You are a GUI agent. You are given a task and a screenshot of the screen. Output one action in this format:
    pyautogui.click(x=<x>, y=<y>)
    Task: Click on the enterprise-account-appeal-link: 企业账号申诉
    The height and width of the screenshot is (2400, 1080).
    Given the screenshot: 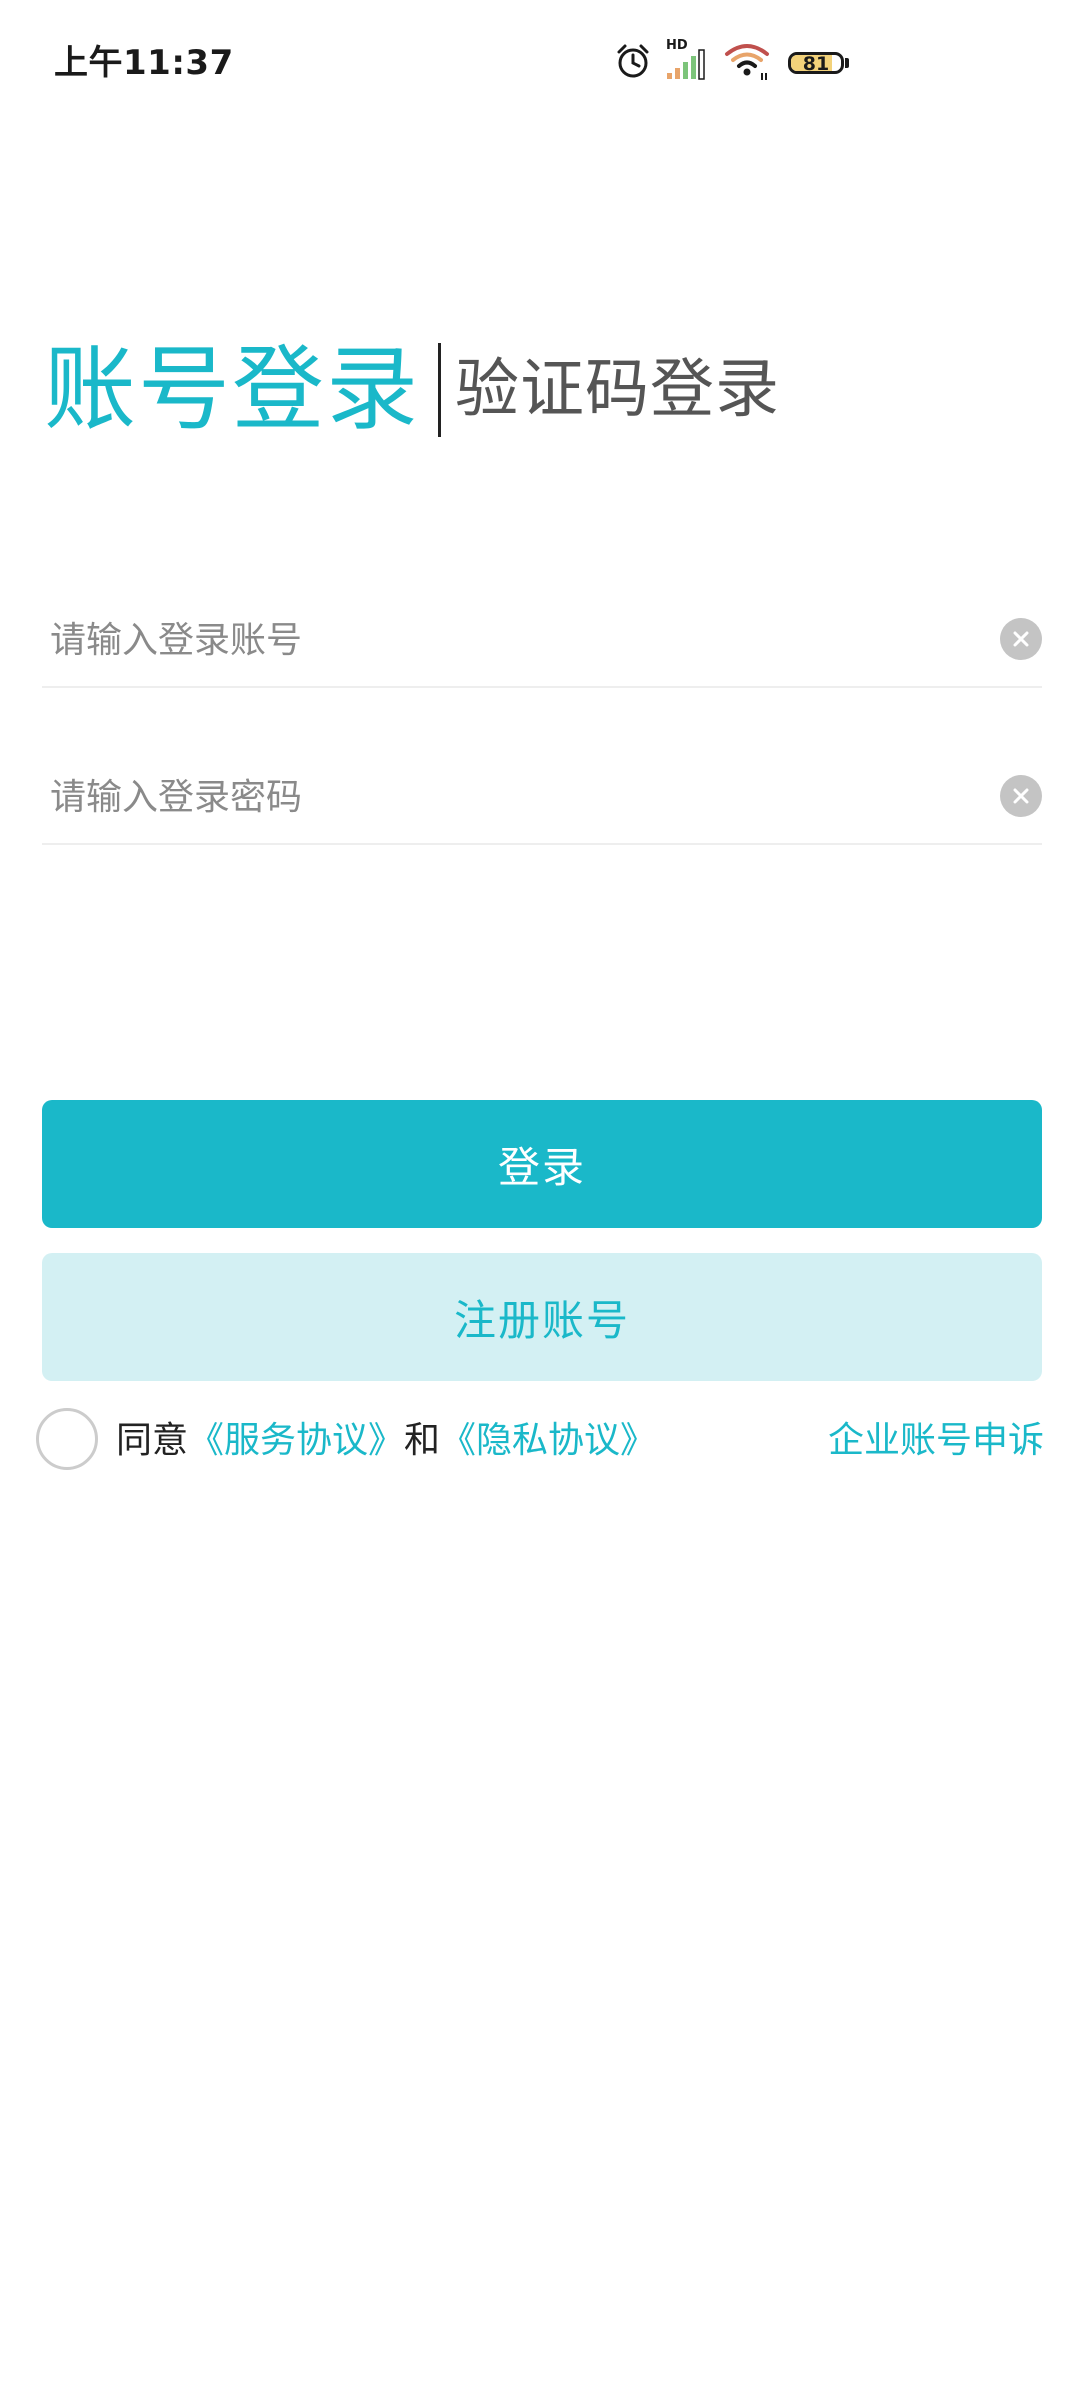 What is the action you would take?
    pyautogui.click(x=936, y=1441)
    